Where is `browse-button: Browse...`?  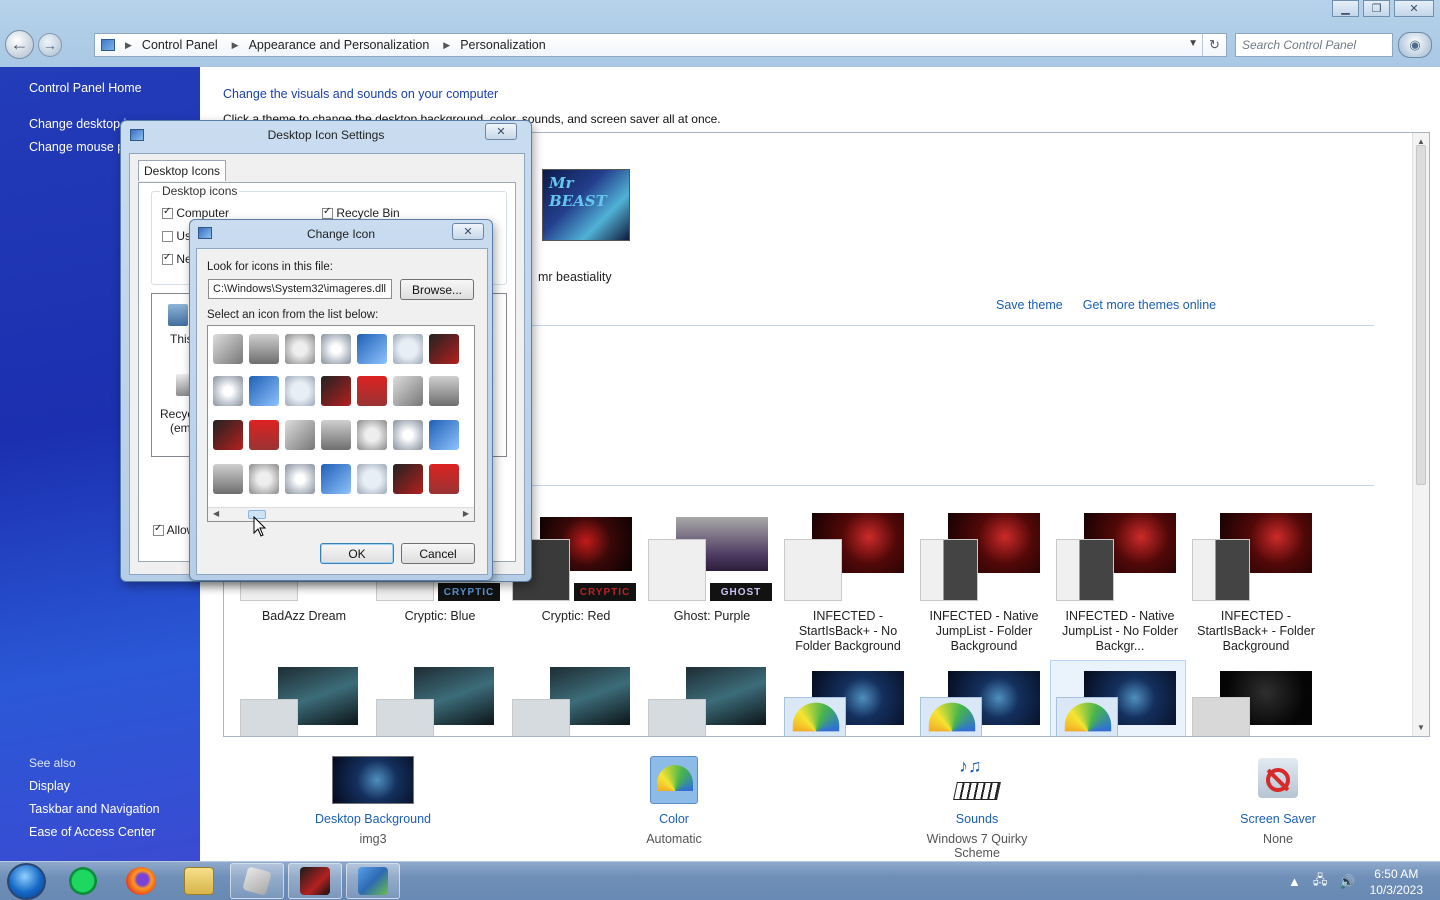 browse-button: Browse... is located at coordinates (437, 289).